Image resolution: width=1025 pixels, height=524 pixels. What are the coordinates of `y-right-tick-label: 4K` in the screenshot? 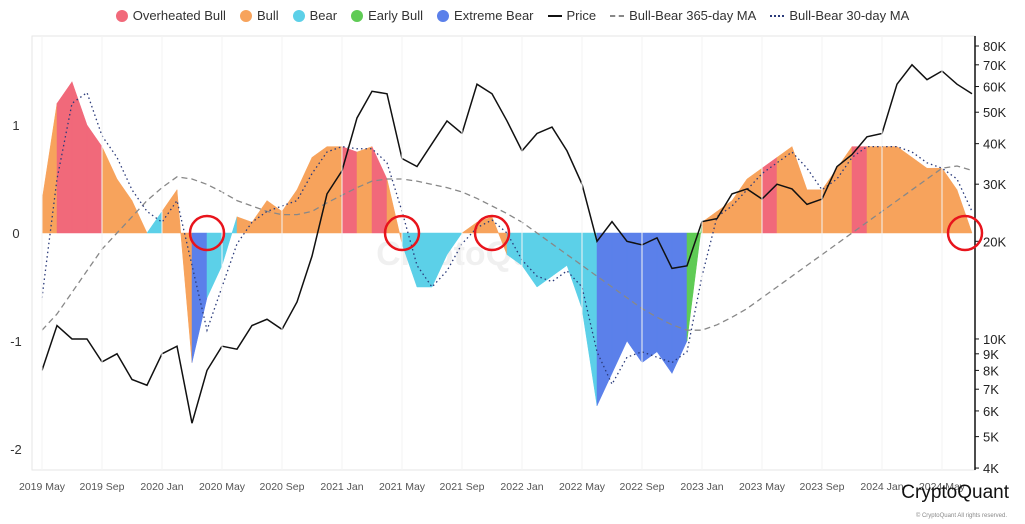 It's located at (991, 468).